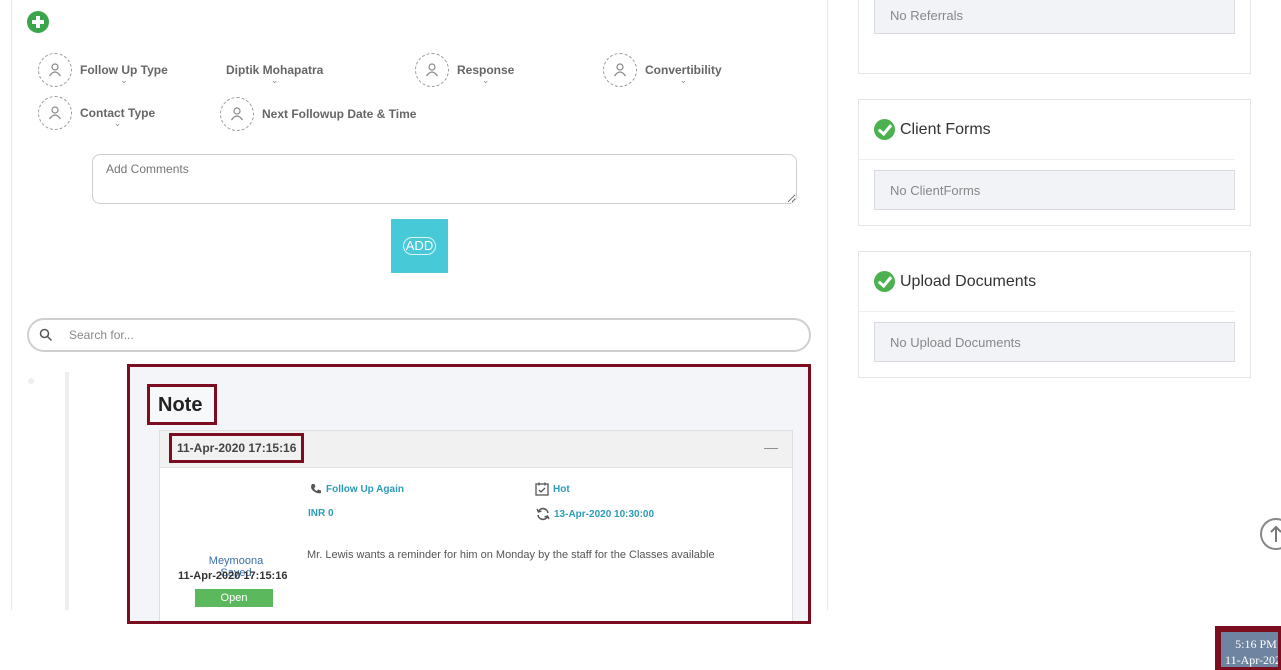  Describe the element at coordinates (1054, 17) in the screenshot. I see `referrals-empty: No Referrals` at that location.